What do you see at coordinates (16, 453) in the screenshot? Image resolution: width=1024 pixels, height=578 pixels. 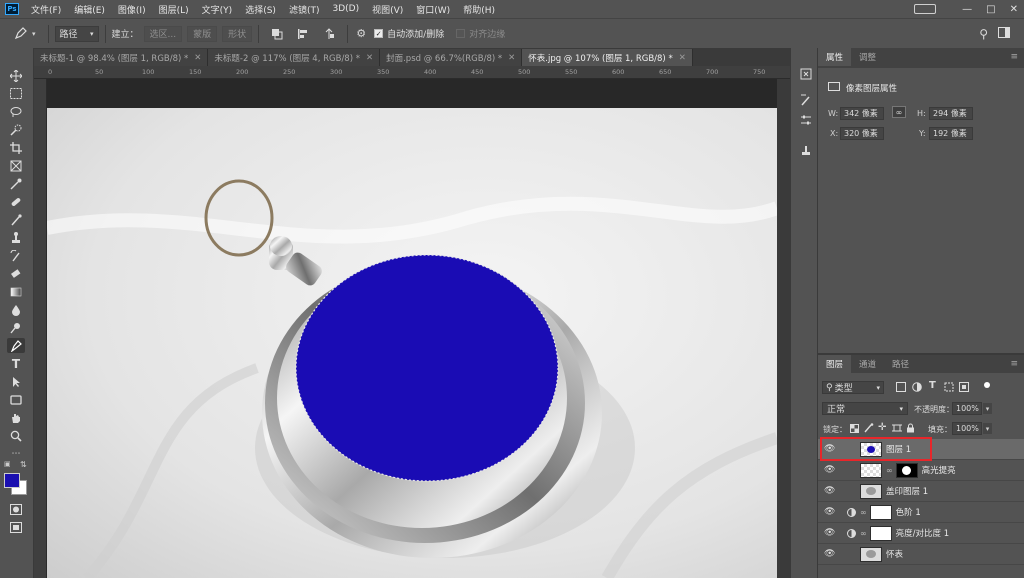 I see `more-tools-icon: ⋯` at bounding box center [16, 453].